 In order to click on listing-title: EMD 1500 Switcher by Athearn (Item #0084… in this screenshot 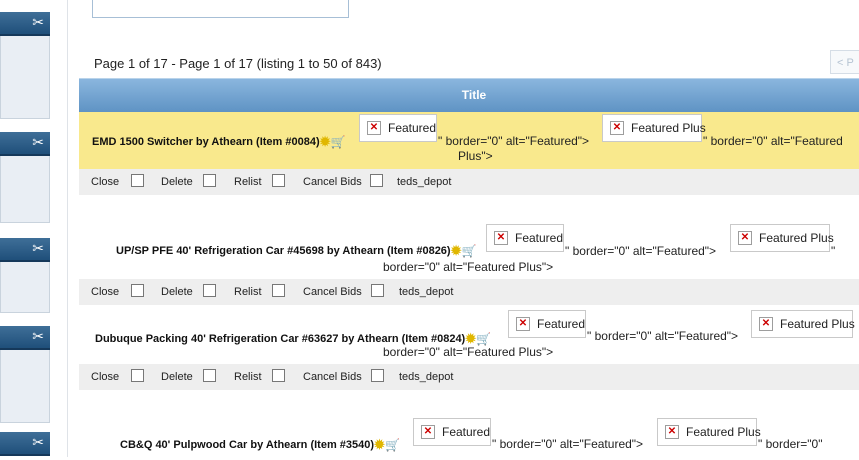, I will do `click(206, 142)`.